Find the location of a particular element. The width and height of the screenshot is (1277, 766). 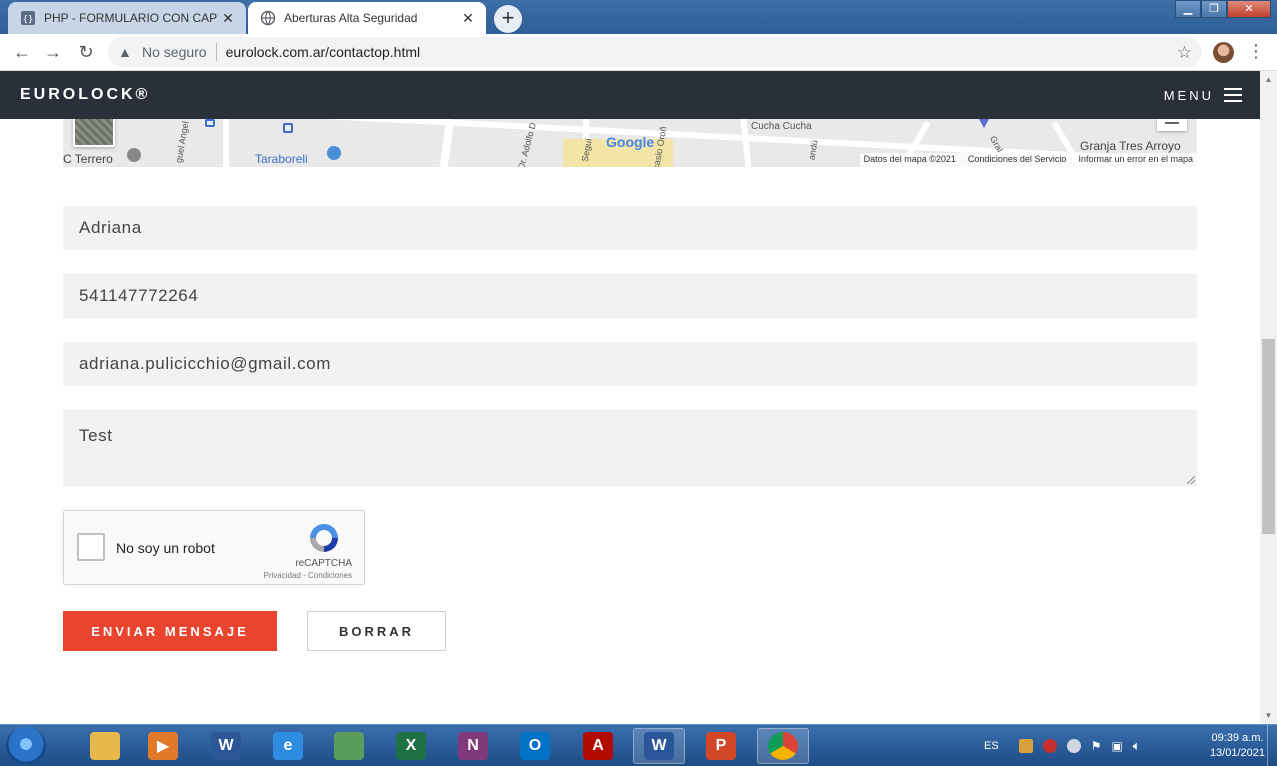

taskbar-chrome-button is located at coordinates (783, 746).